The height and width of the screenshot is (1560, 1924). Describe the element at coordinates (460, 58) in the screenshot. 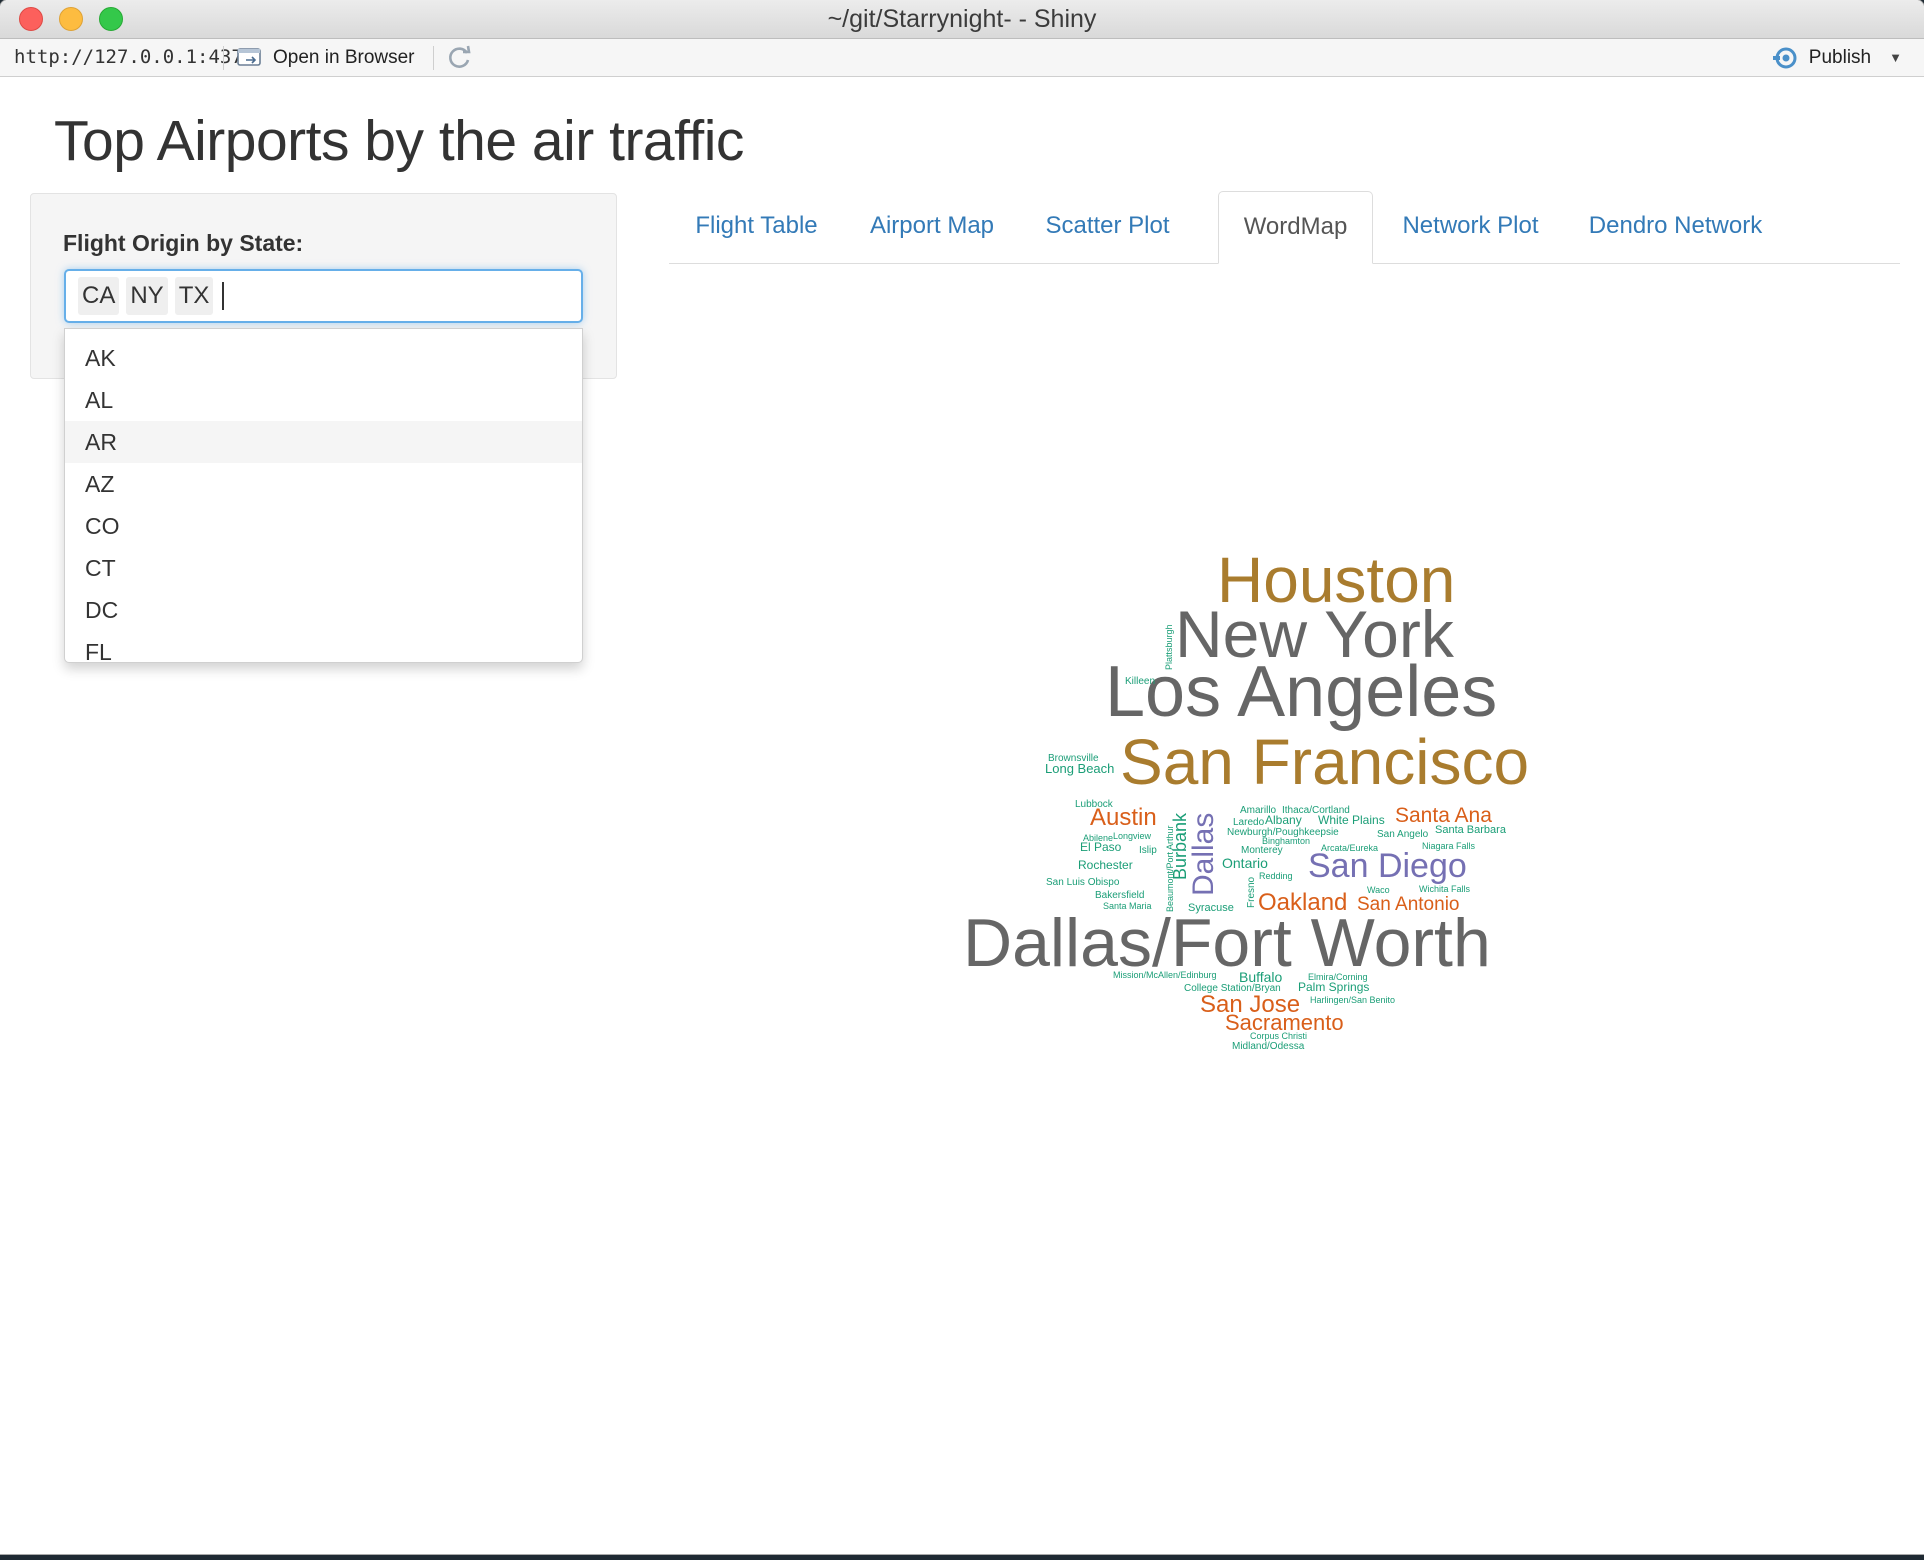

I see `refresh-icon` at that location.